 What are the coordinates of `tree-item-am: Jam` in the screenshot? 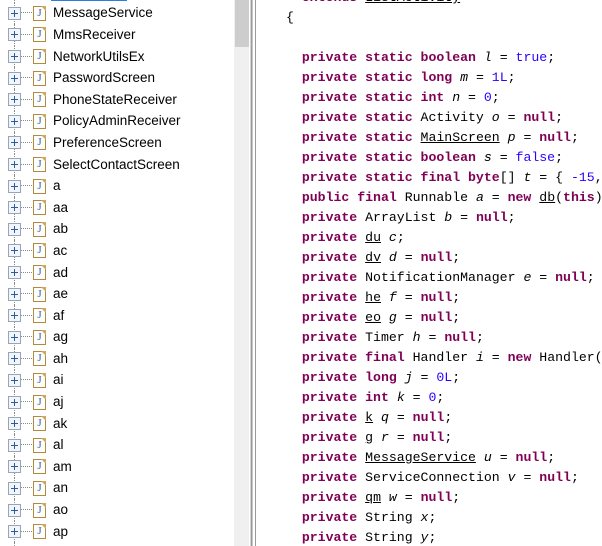 It's located at (116, 467).